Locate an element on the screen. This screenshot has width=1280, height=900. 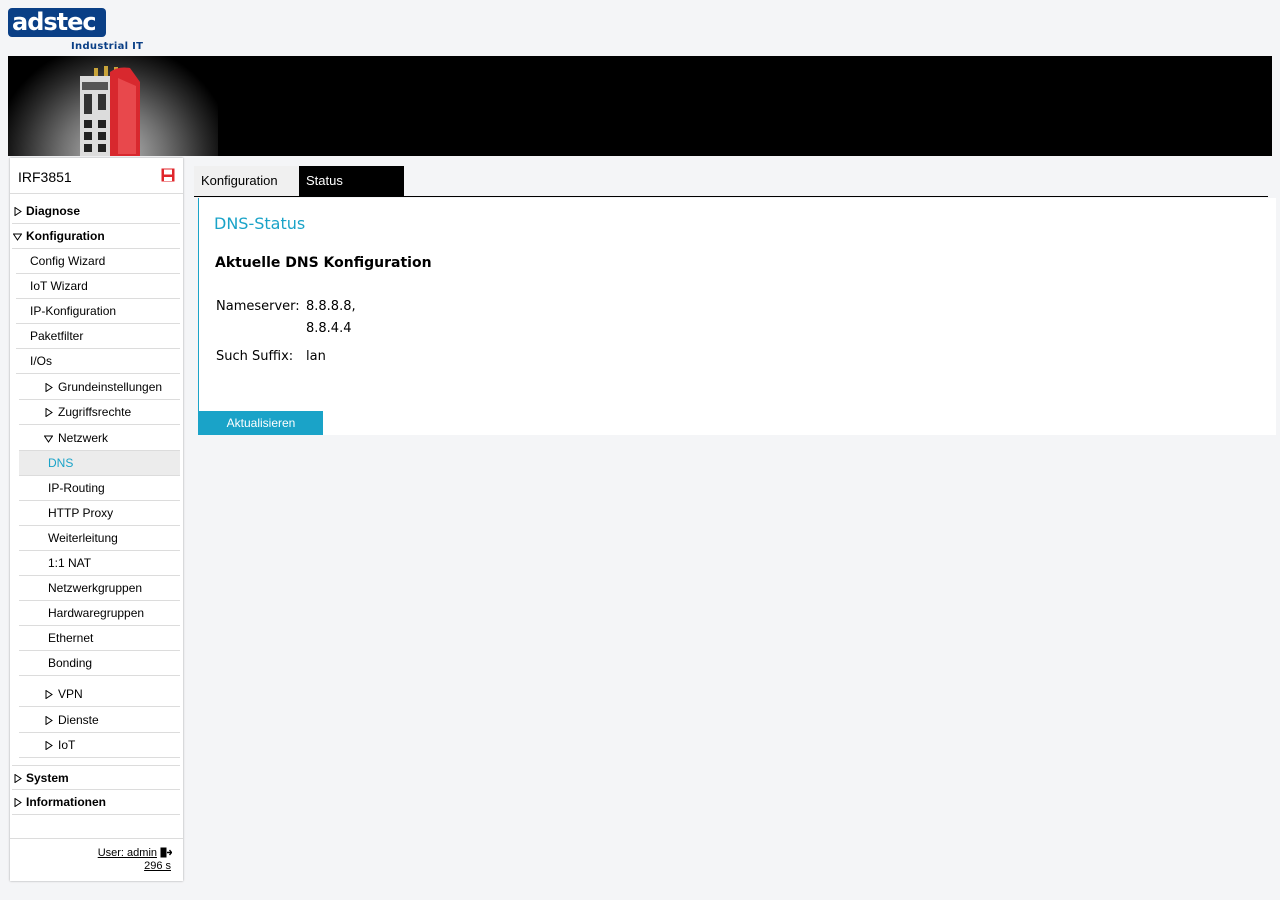
nav-netzwerk: Netzwerk is located at coordinates (99, 438).